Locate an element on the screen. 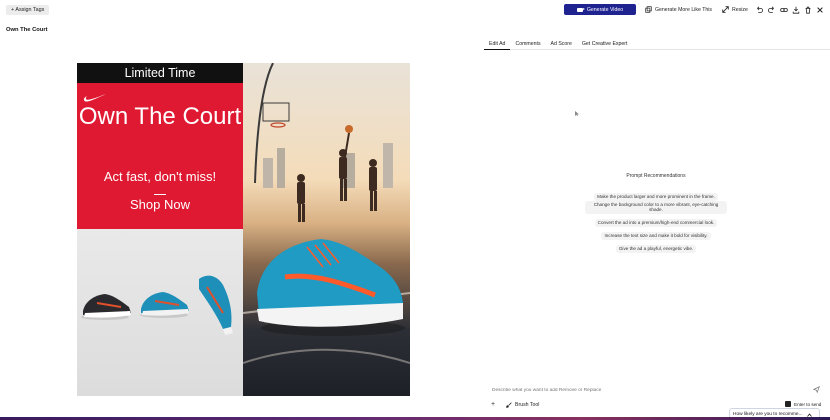 The width and height of the screenshot is (830, 420). copy-icon is located at coordinates (648, 9).